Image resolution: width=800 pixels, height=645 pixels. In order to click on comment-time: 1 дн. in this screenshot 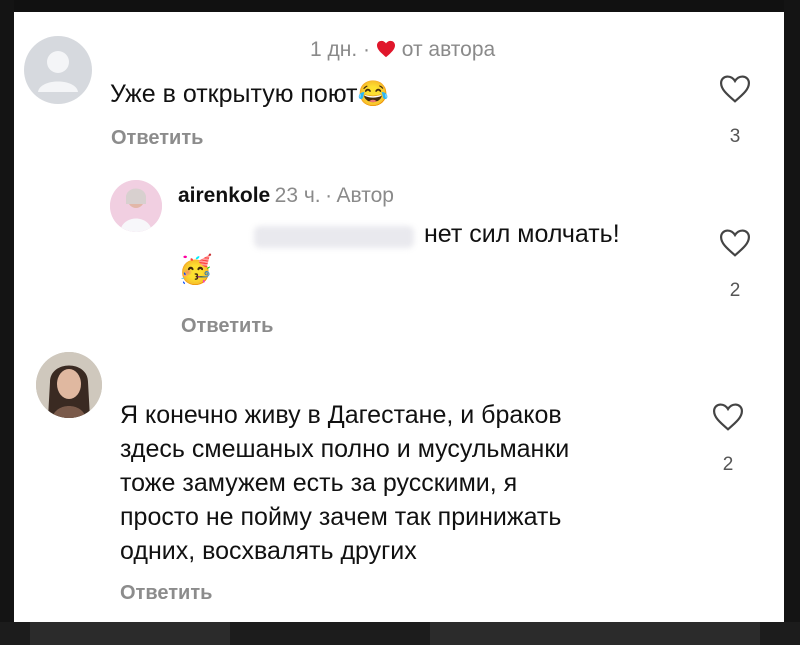, I will do `click(334, 49)`.